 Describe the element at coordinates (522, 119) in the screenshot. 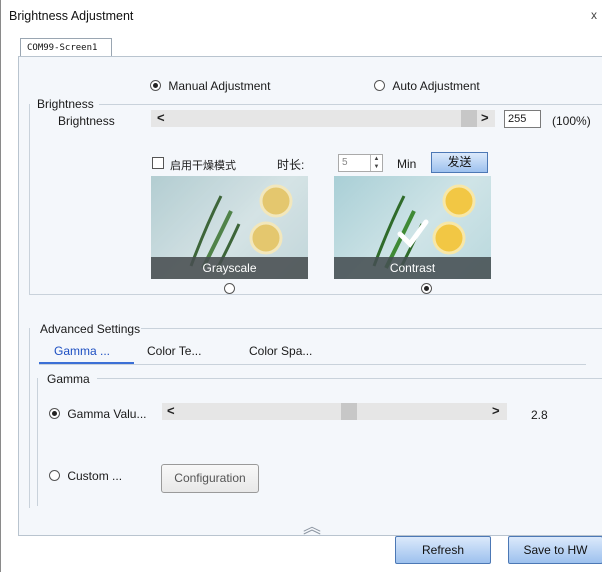

I see `brightness-value-input: 255` at that location.